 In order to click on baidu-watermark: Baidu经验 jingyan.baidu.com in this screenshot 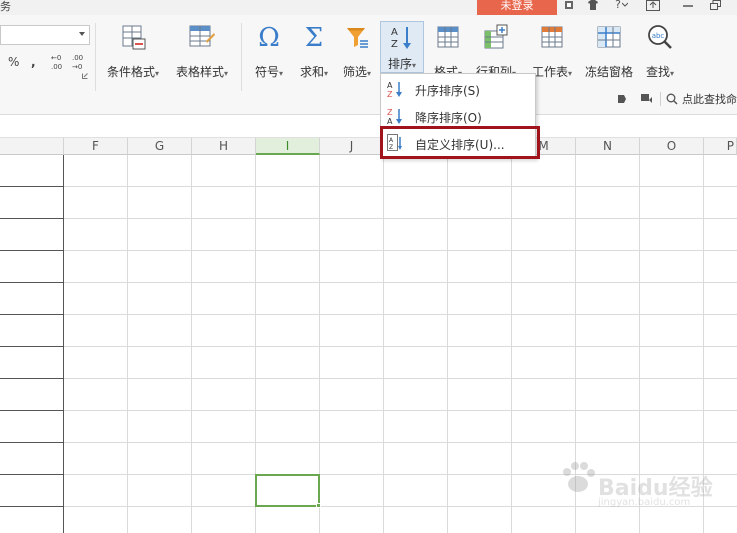, I will do `click(643, 485)`.